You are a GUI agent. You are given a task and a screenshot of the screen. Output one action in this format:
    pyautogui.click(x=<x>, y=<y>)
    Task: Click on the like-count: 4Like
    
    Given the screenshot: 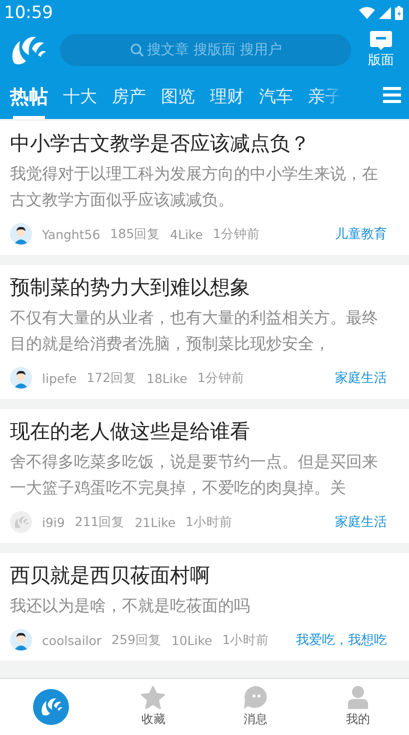 What is the action you would take?
    pyautogui.click(x=186, y=234)
    